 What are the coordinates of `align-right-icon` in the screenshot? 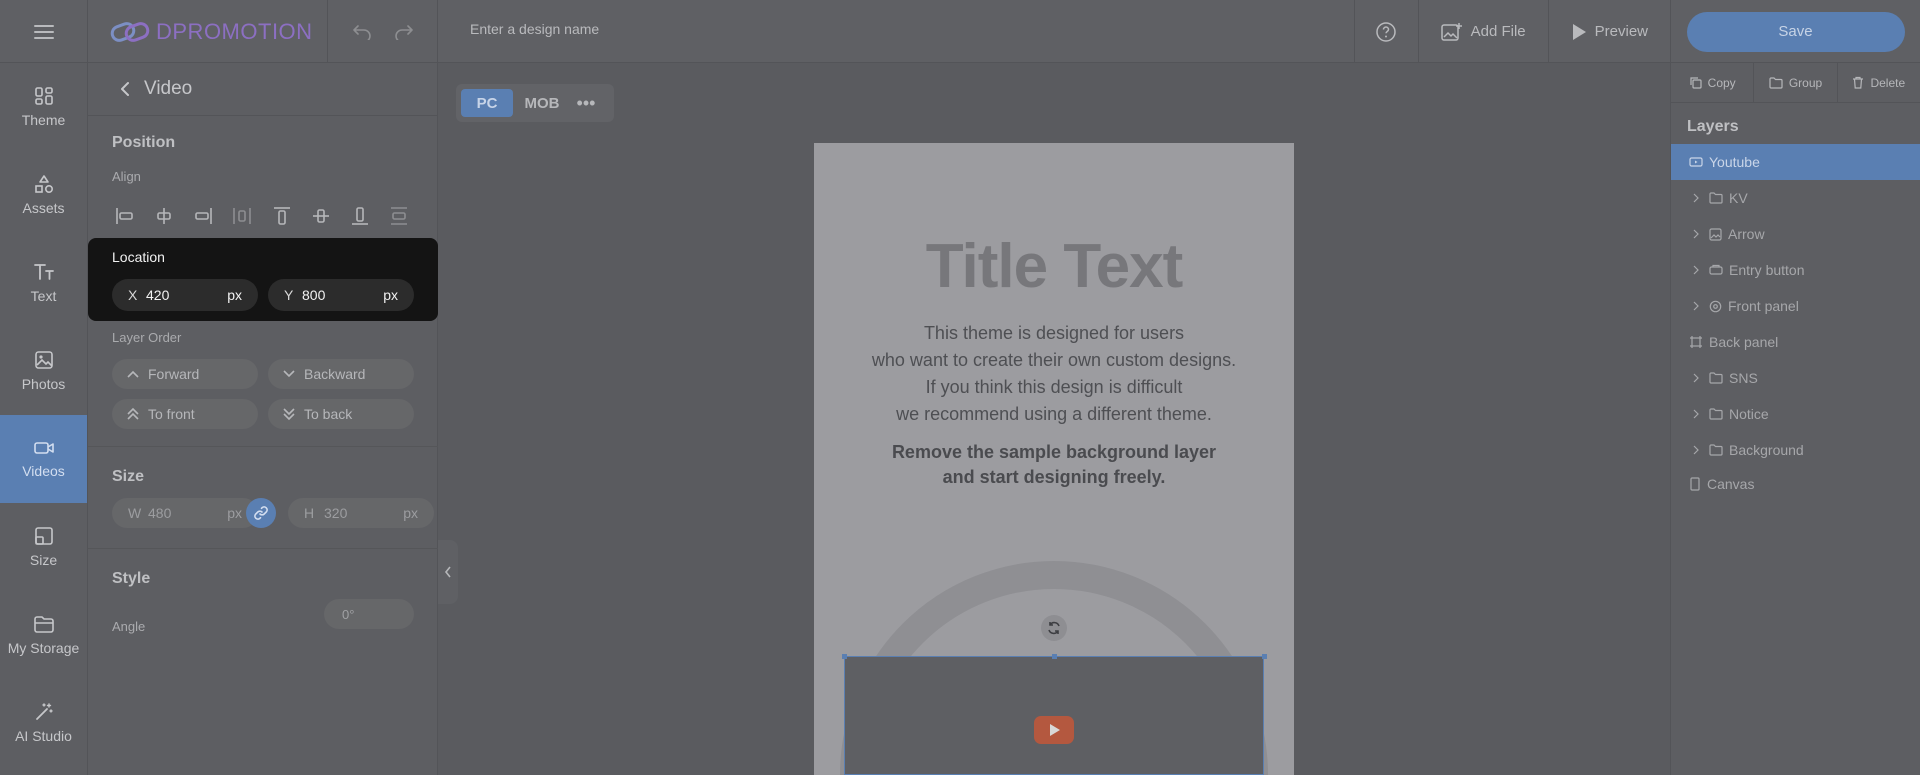 It's located at (203, 216).